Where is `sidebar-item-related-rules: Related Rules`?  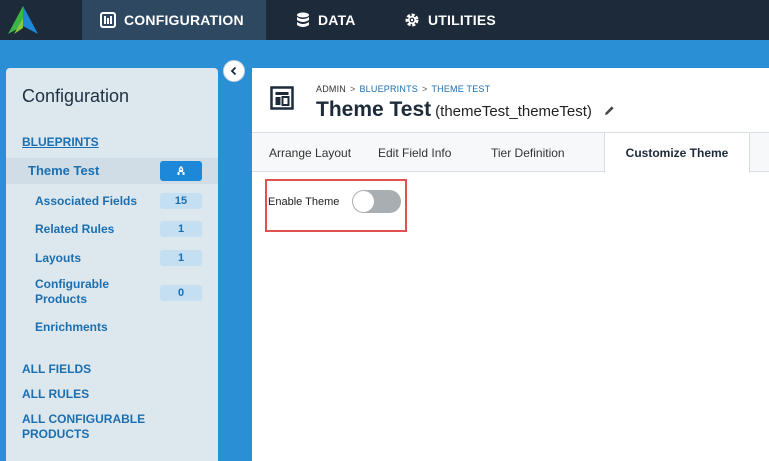
sidebar-item-related-rules: Related Rules is located at coordinates (74, 229).